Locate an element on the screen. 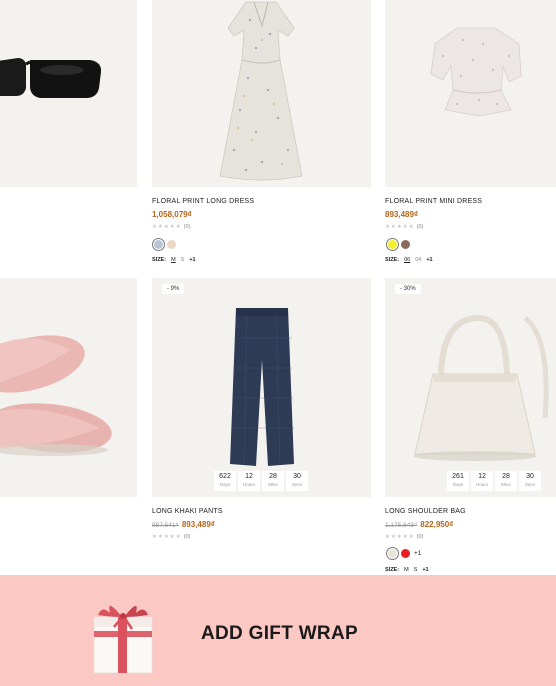 The height and width of the screenshot is (686, 556). timer-days: 622 Days is located at coordinates (225, 481).